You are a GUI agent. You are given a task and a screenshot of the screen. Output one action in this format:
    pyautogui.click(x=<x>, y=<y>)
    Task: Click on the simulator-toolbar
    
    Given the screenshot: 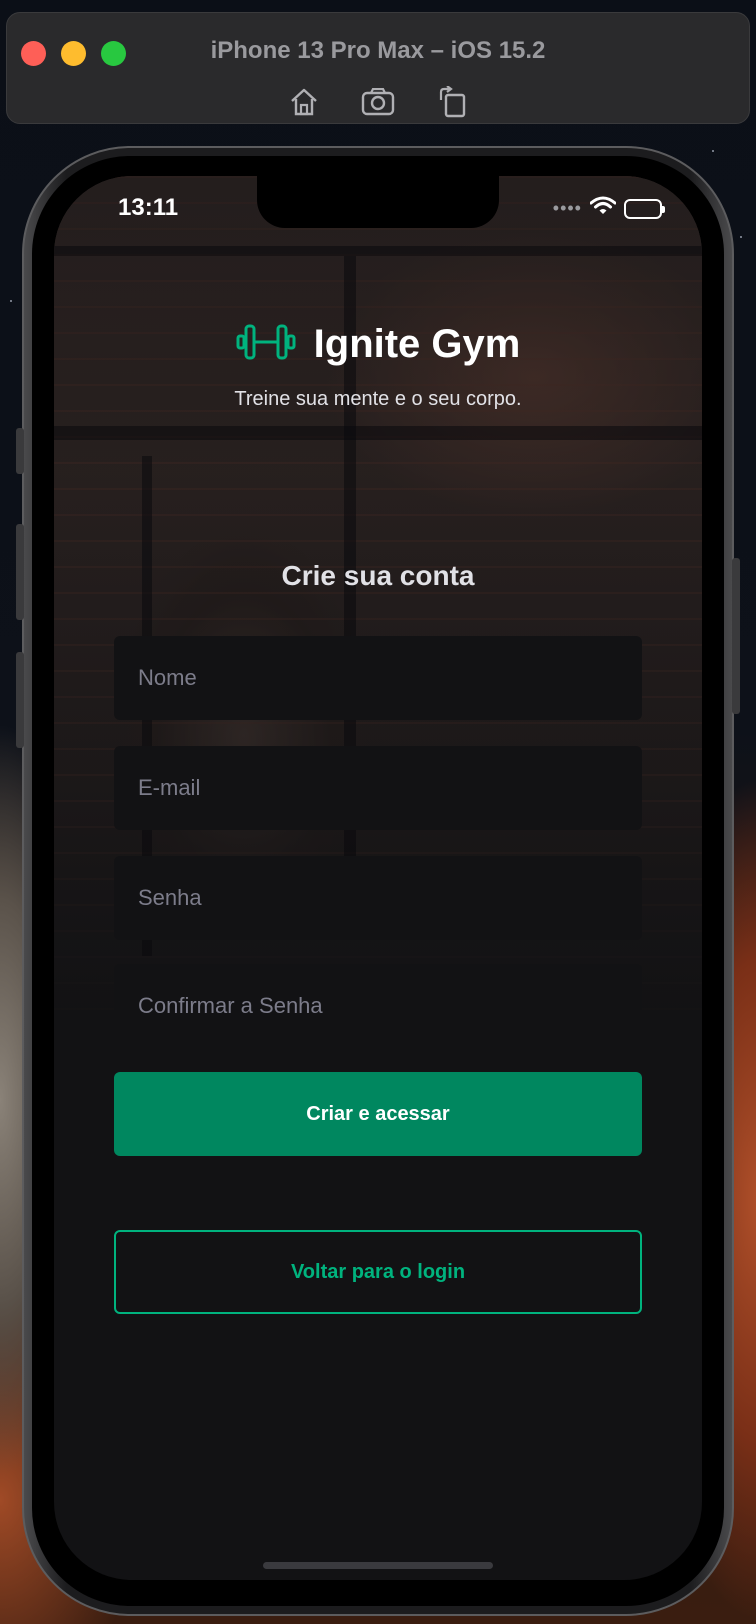 What is the action you would take?
    pyautogui.click(x=378, y=102)
    